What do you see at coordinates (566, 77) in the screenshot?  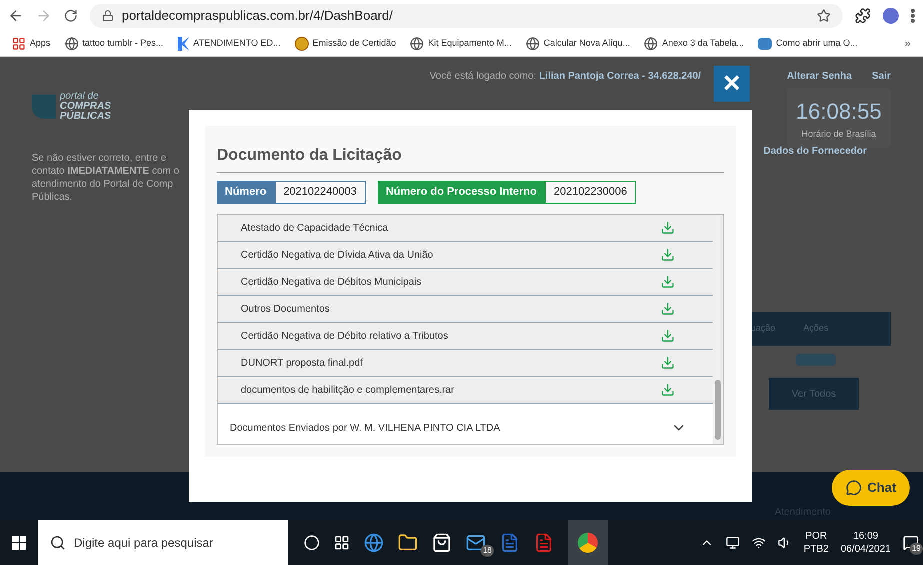 I see `login-info: Você está logado como: Lilian Pantoja Correa - 34.628.240/` at bounding box center [566, 77].